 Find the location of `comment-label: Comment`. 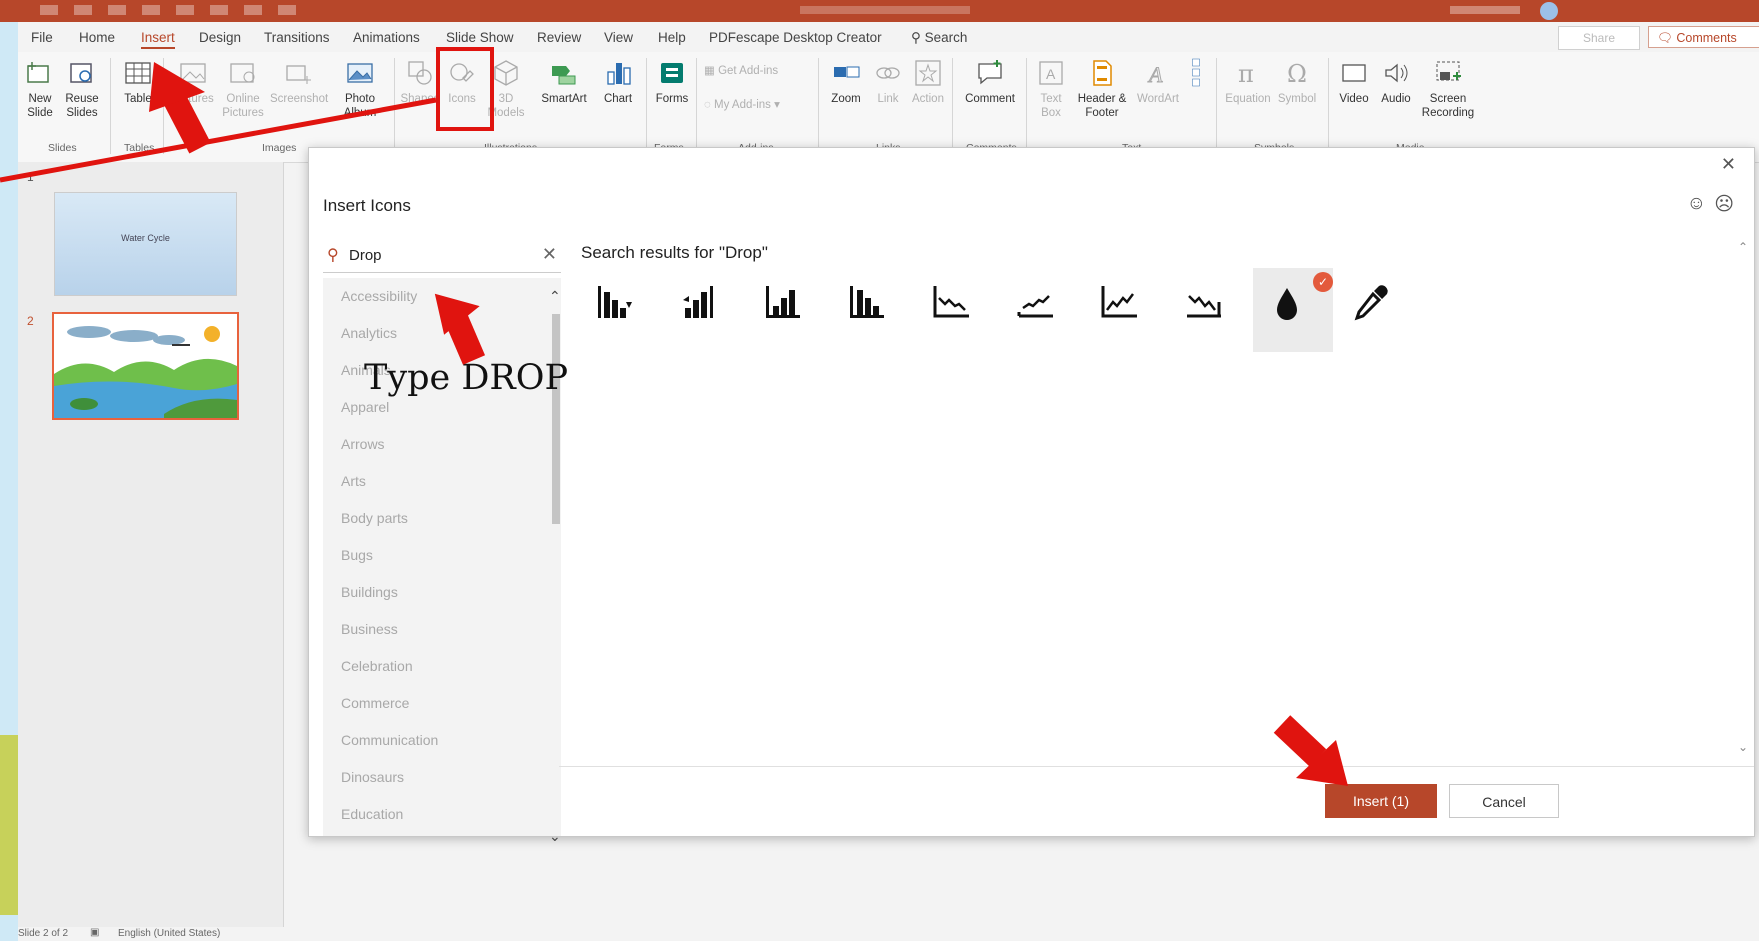

comment-label: Comment is located at coordinates (990, 99).